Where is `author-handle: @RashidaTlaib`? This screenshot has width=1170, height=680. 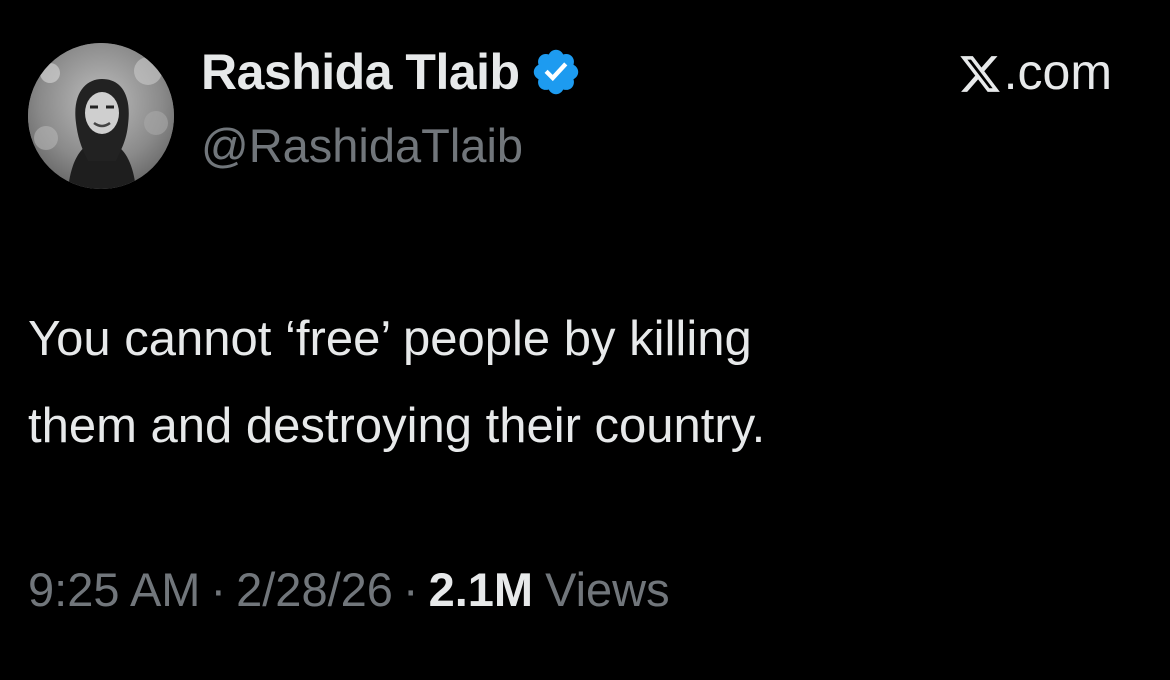 author-handle: @RashidaTlaib is located at coordinates (362, 145).